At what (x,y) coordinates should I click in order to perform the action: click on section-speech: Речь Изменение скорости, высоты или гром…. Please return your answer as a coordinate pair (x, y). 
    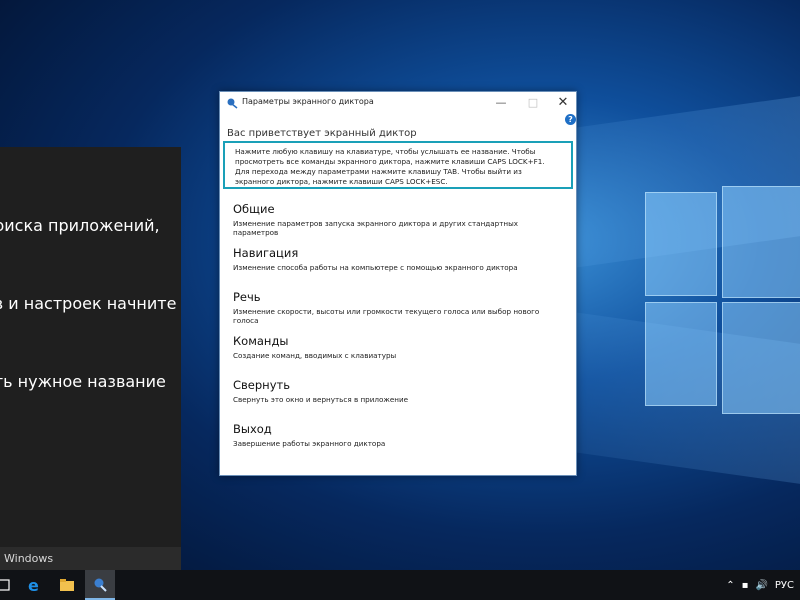
    Looking at the image, I should click on (398, 307).